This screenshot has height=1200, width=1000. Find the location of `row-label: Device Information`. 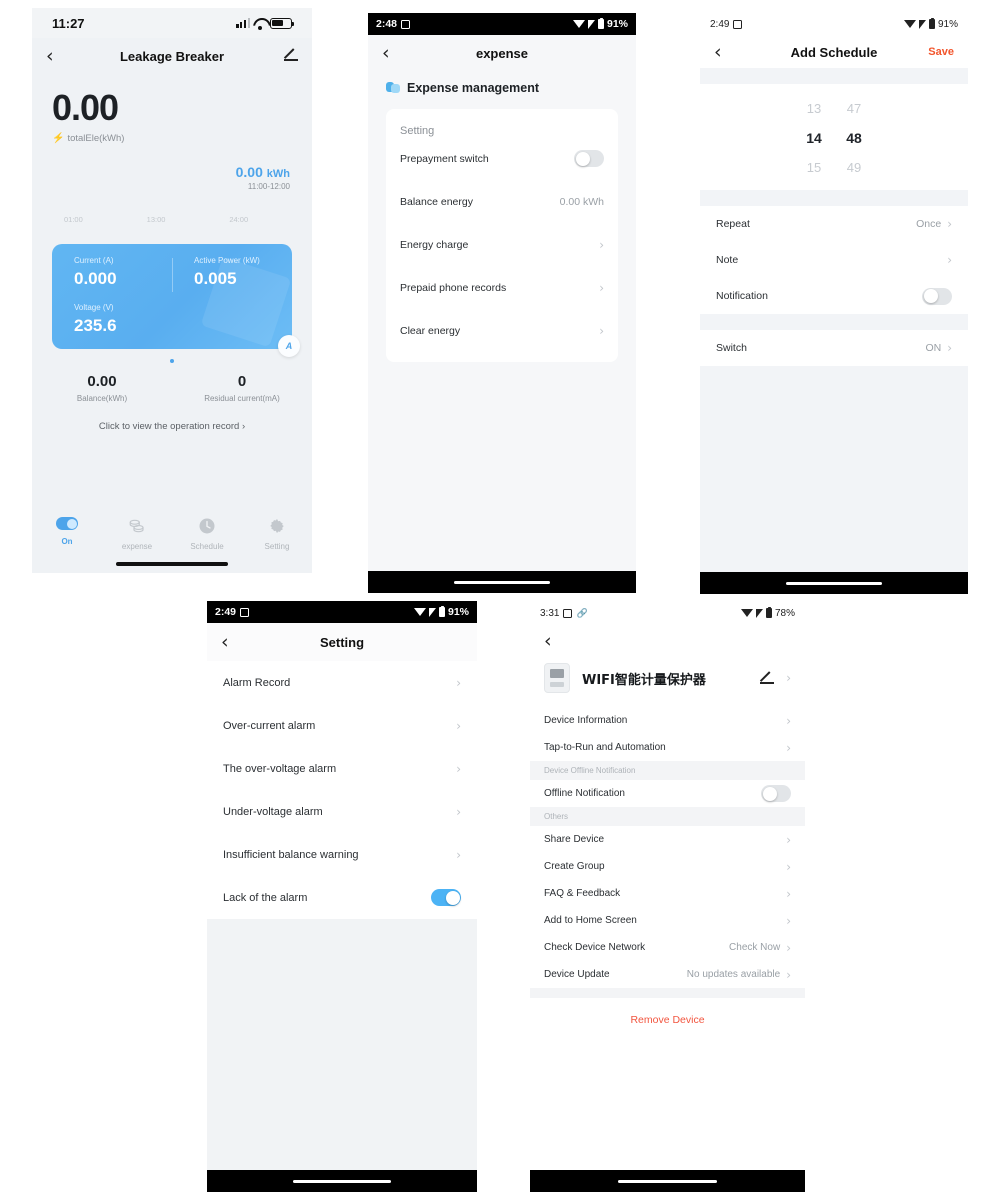

row-label: Device Information is located at coordinates (586, 720).